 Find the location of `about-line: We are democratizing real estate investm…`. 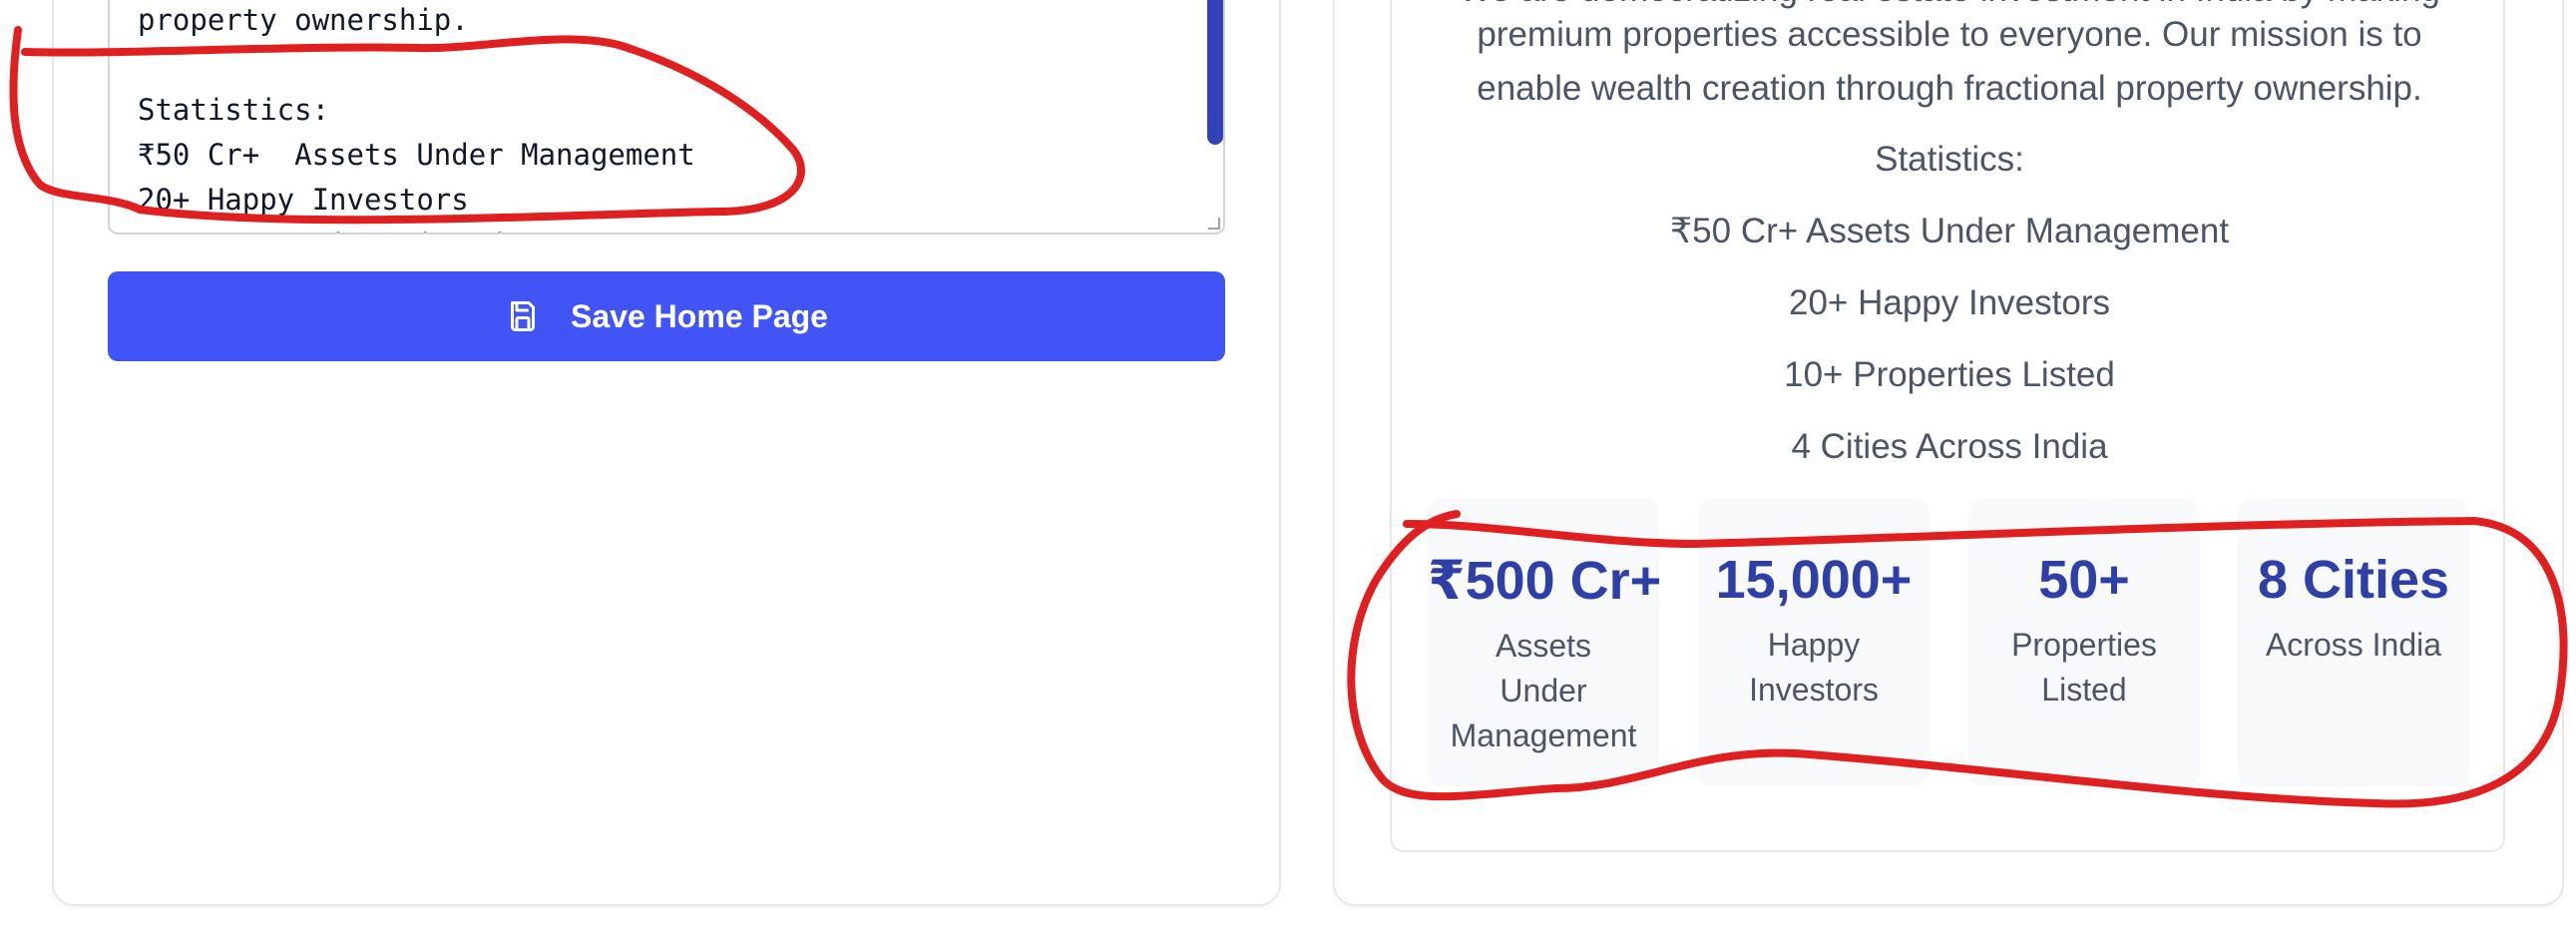

about-line: We are democratizing real estate investm… is located at coordinates (1949, 5).